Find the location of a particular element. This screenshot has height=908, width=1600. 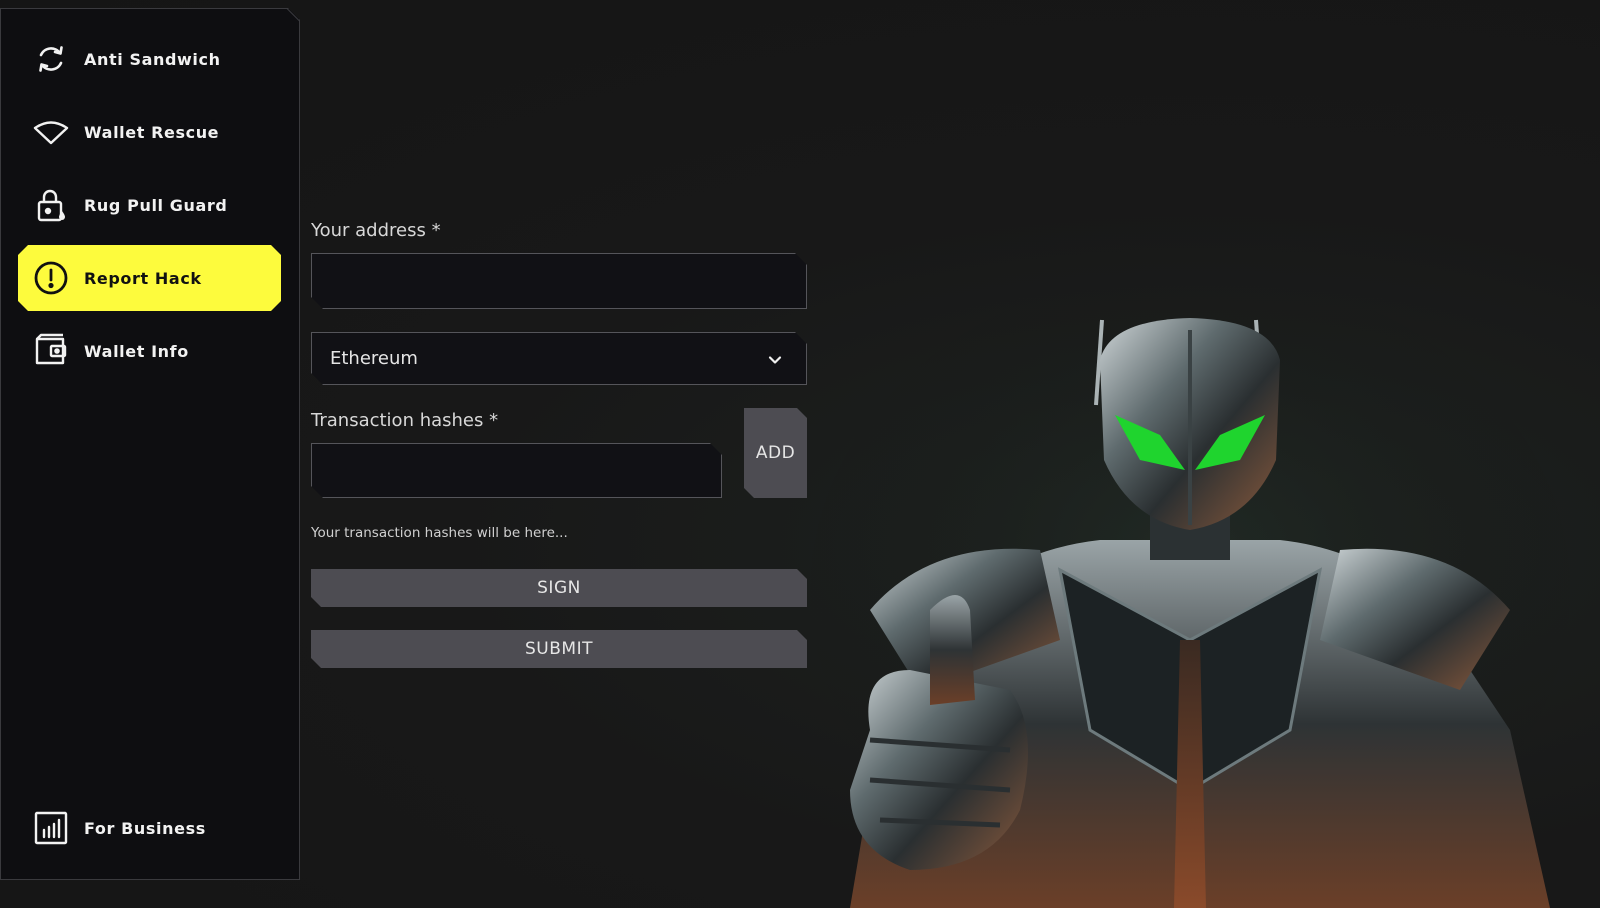

address-label: Your address * is located at coordinates (376, 230).